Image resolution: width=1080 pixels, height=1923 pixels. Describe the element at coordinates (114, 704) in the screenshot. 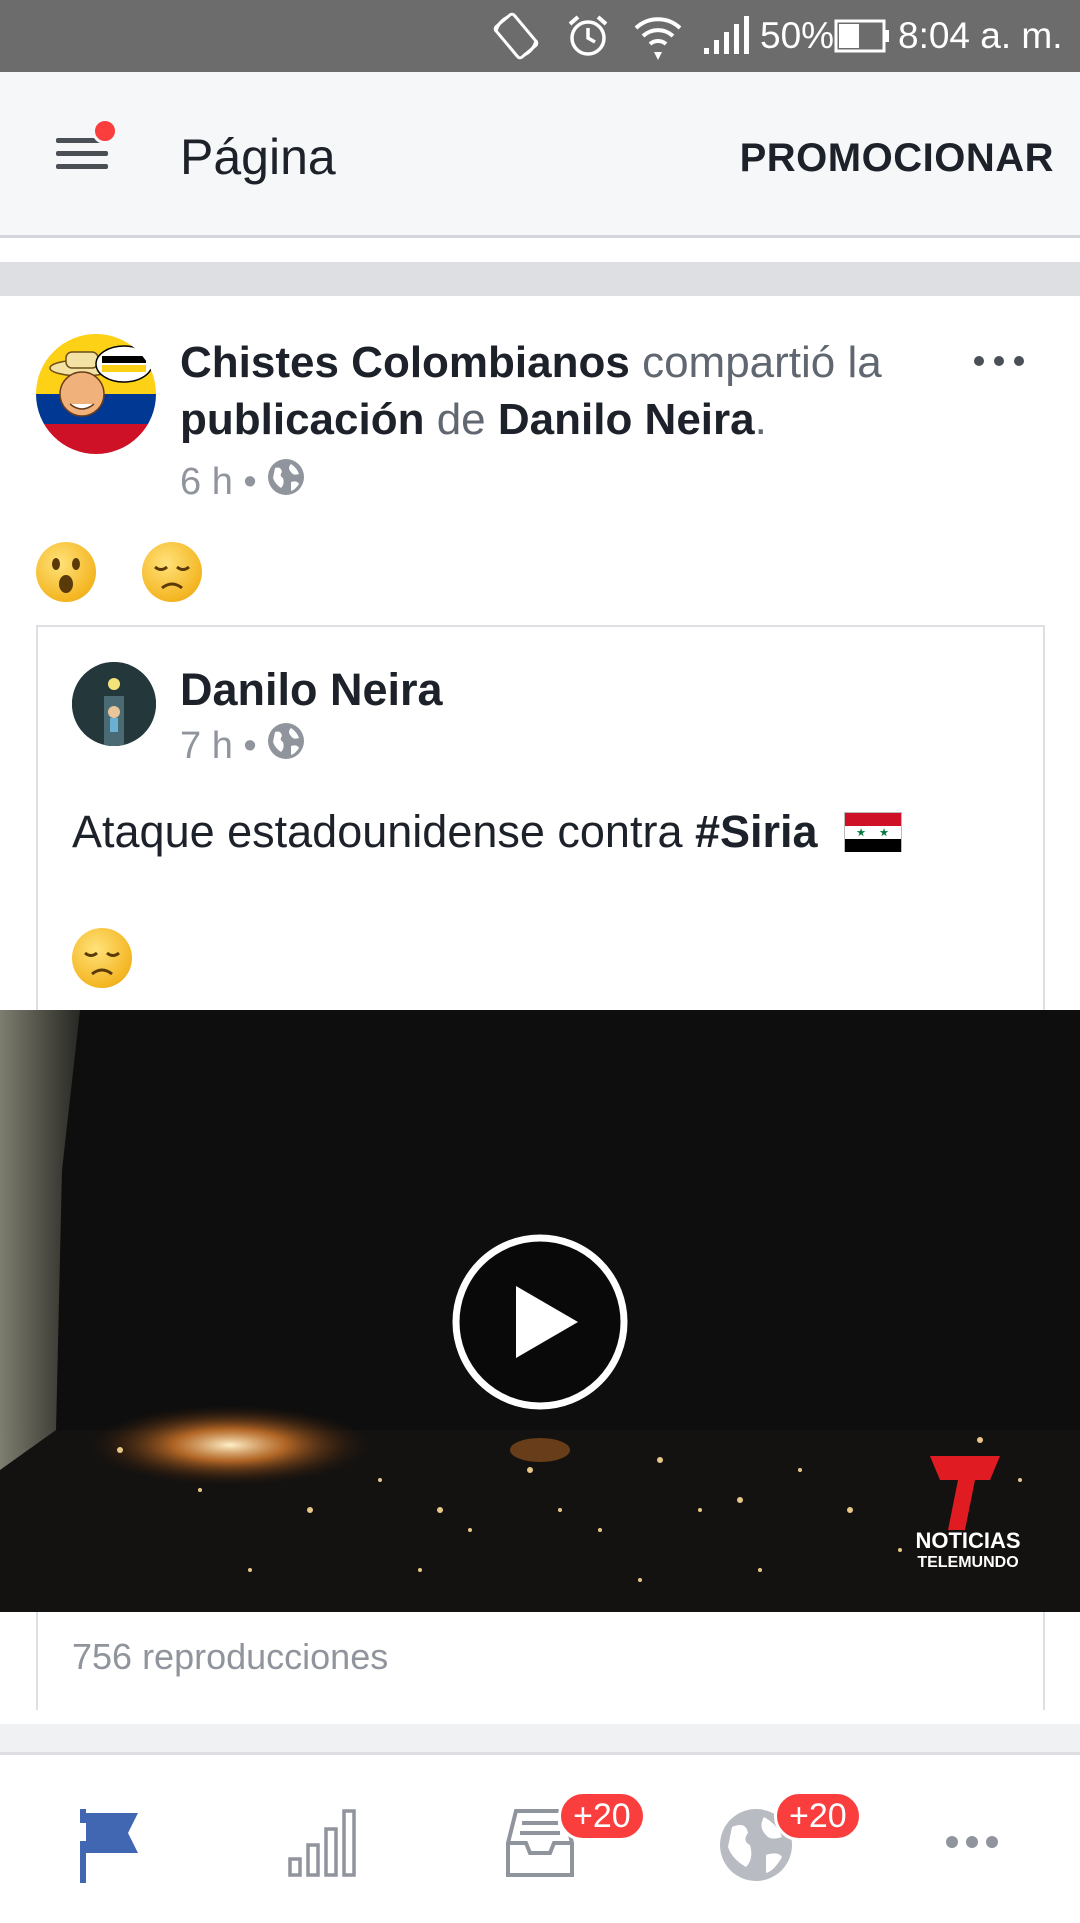

I see `author-avatar` at that location.